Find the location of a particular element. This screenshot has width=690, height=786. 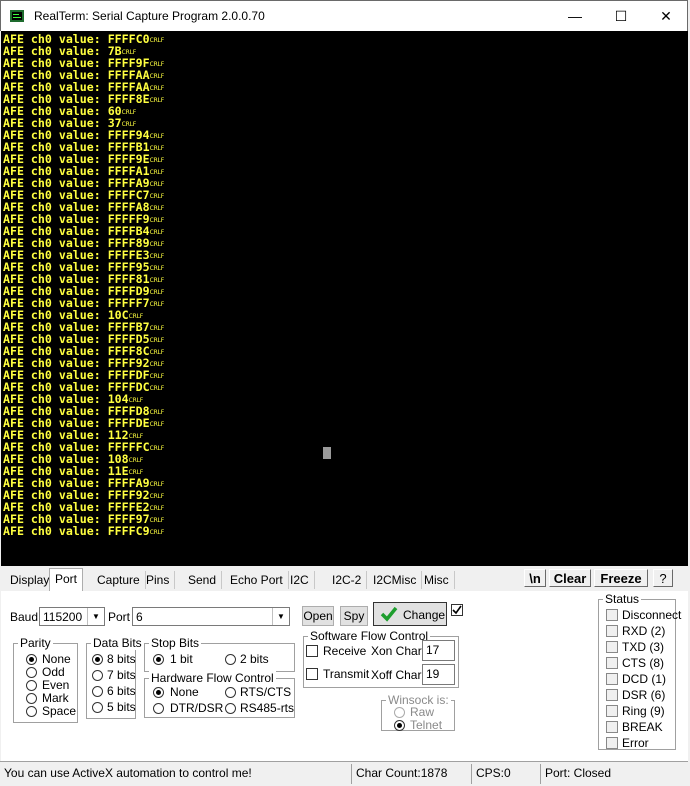

winsock-telnet-radio is located at coordinates (399, 725).